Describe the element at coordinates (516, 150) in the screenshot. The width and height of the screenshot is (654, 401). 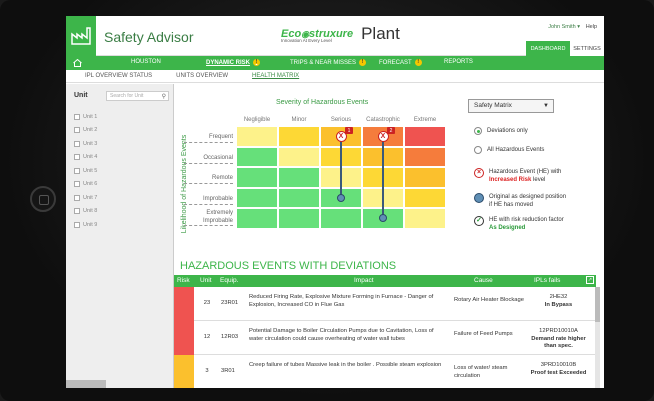
I see `radio-label: All Hazardous Events` at that location.